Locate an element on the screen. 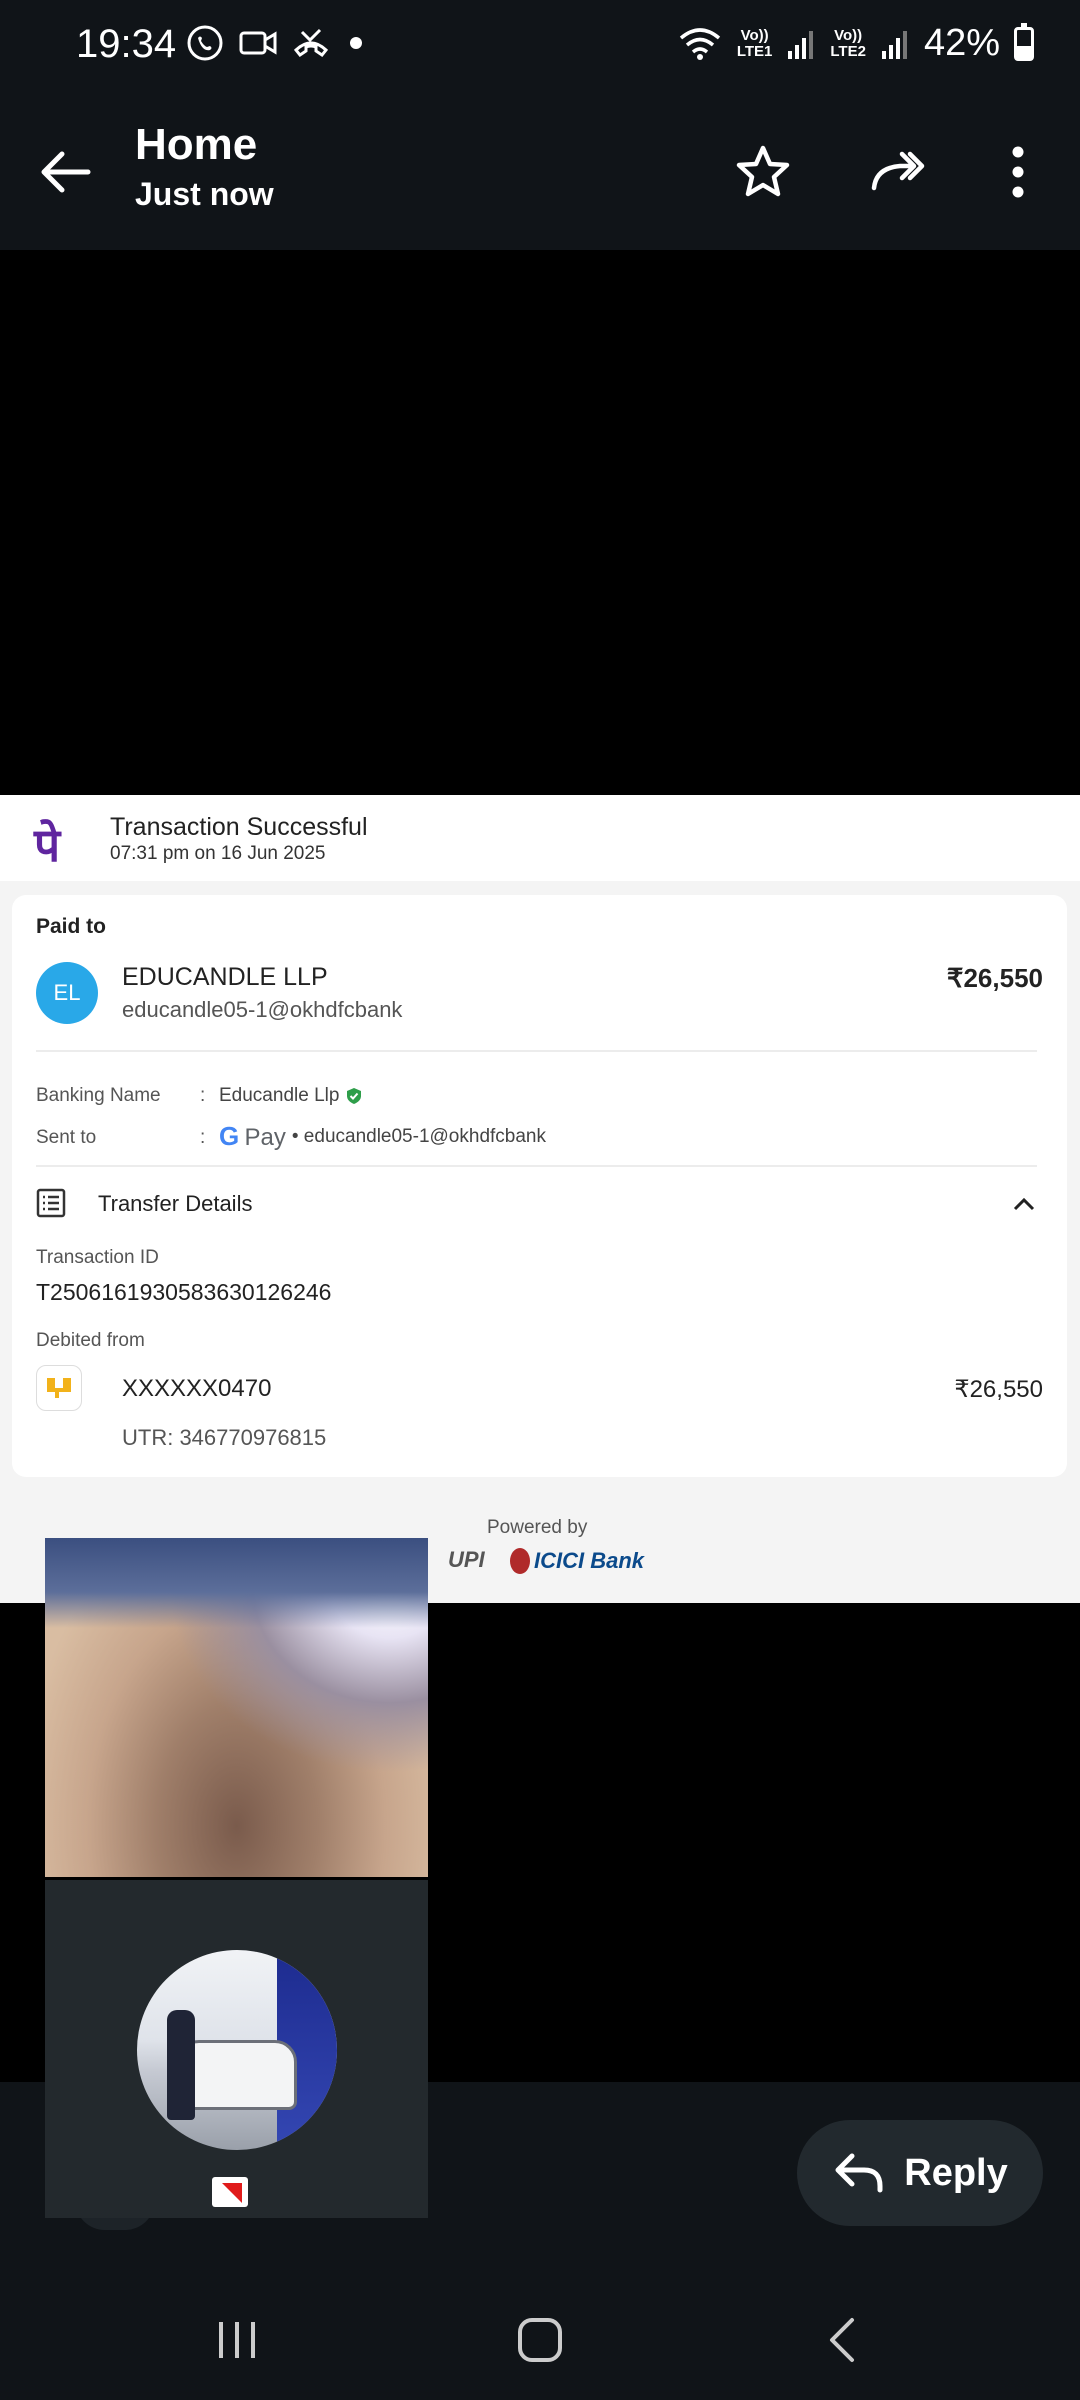 The width and height of the screenshot is (1080, 2400). page-title: Home is located at coordinates (196, 144).